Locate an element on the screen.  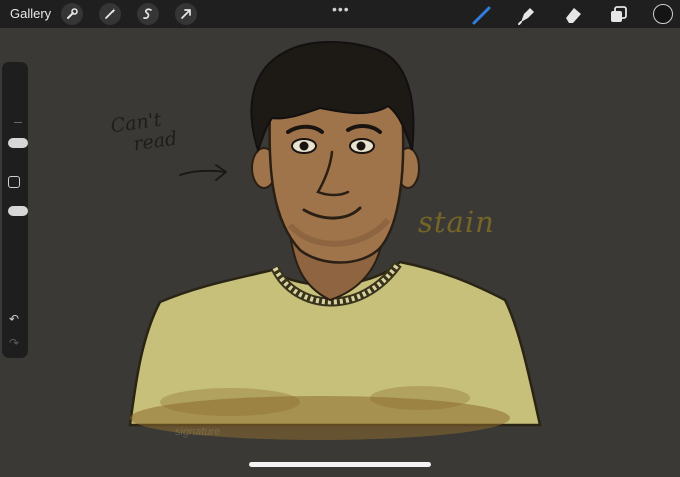
layers-button is located at coordinates (618, 14).